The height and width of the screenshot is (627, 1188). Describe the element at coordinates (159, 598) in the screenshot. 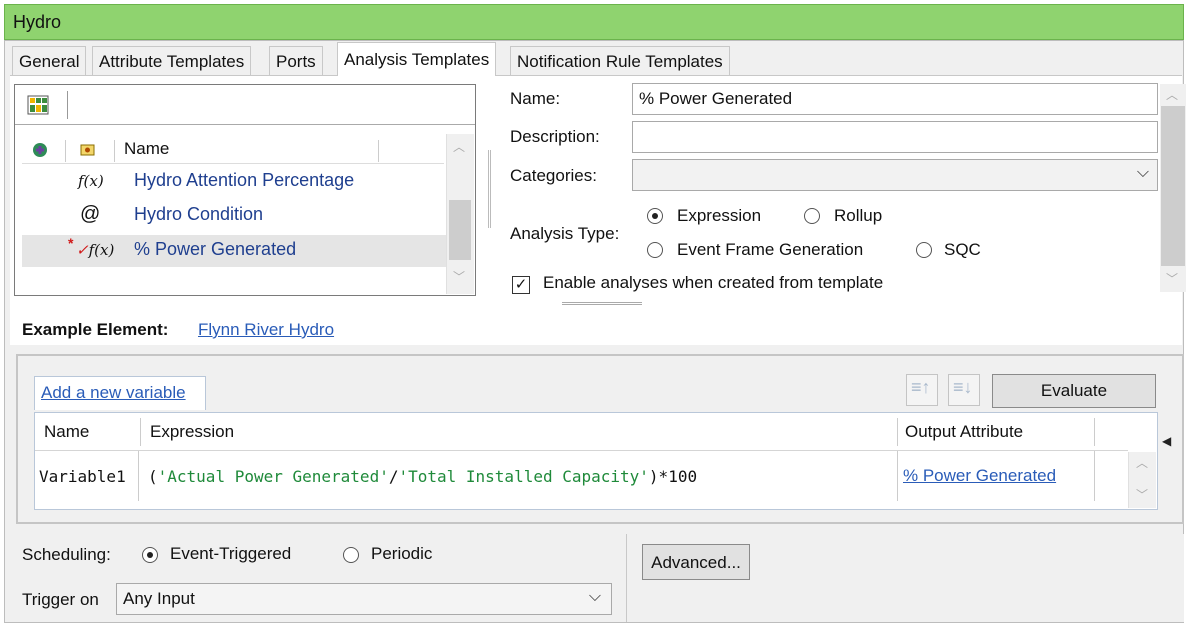

I see `trigger-on-value: Any Input` at that location.